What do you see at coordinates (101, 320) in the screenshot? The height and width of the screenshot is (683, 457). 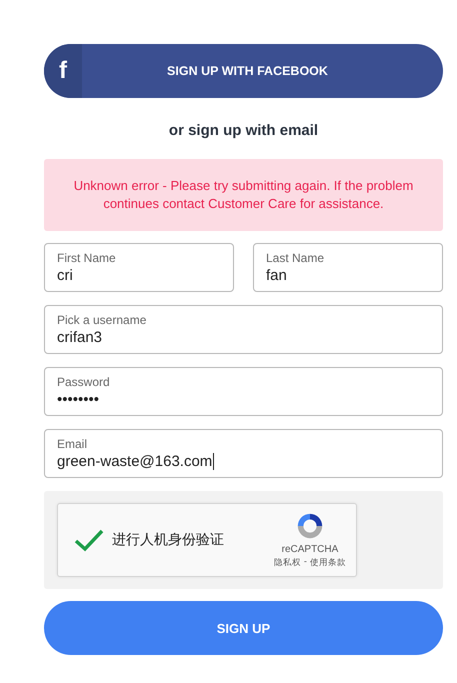 I see `field-label: Pick a username` at bounding box center [101, 320].